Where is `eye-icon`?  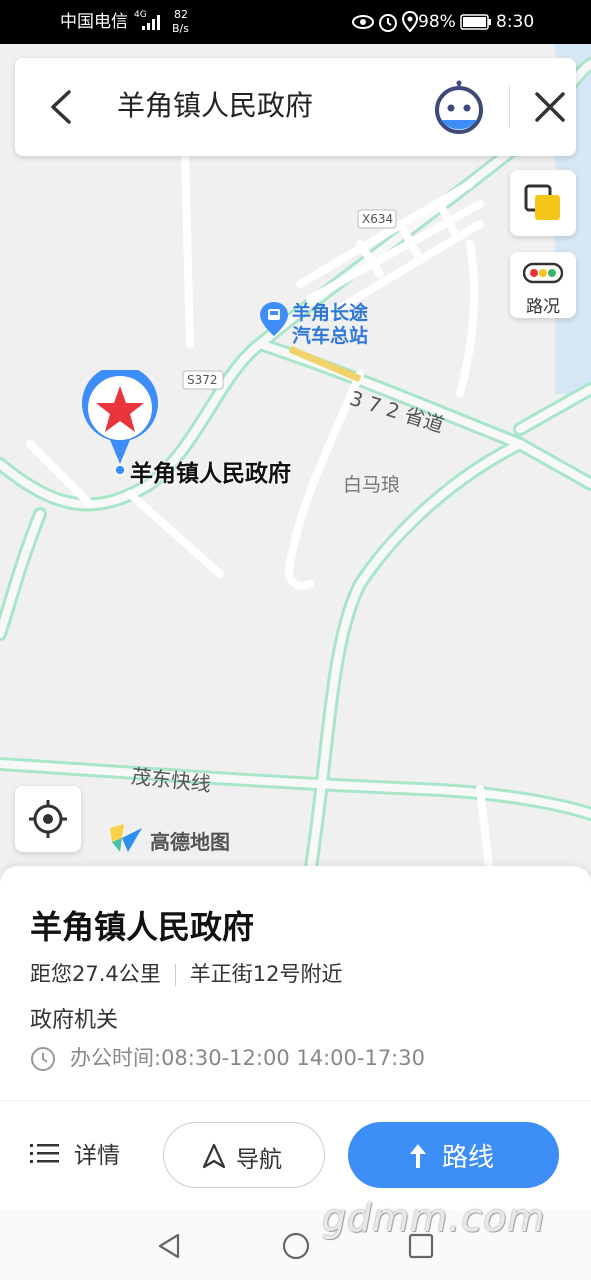
eye-icon is located at coordinates (363, 22).